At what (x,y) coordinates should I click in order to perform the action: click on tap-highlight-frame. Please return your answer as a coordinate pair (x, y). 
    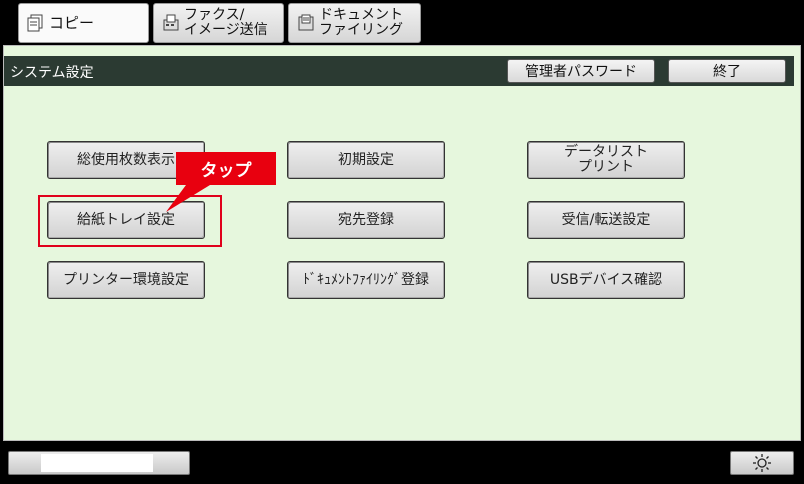
    Looking at the image, I should click on (130, 221).